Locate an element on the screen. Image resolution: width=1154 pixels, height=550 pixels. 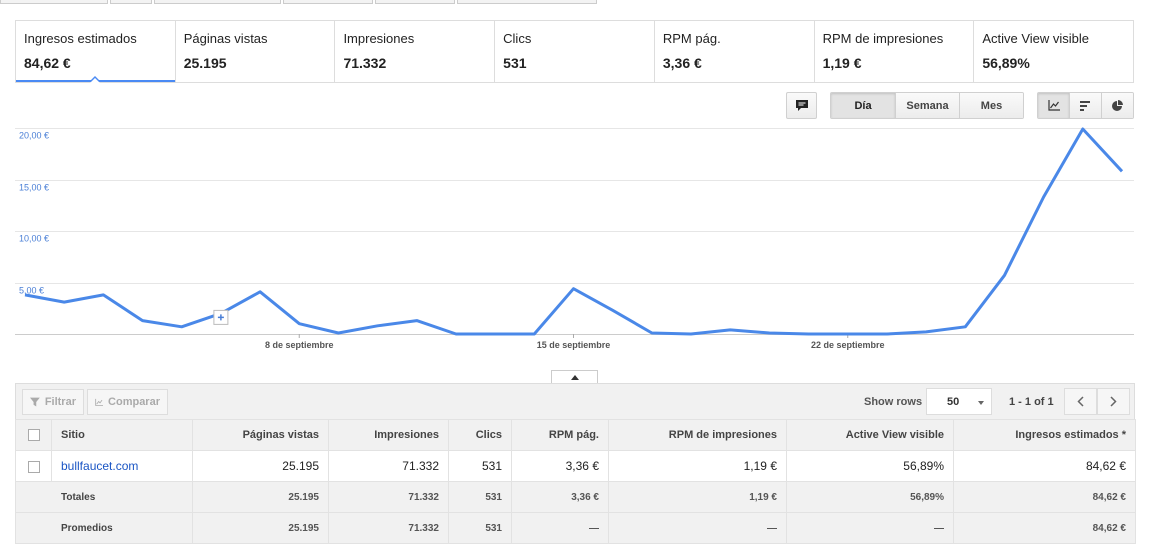
speech-bubble-icon is located at coordinates (801, 105).